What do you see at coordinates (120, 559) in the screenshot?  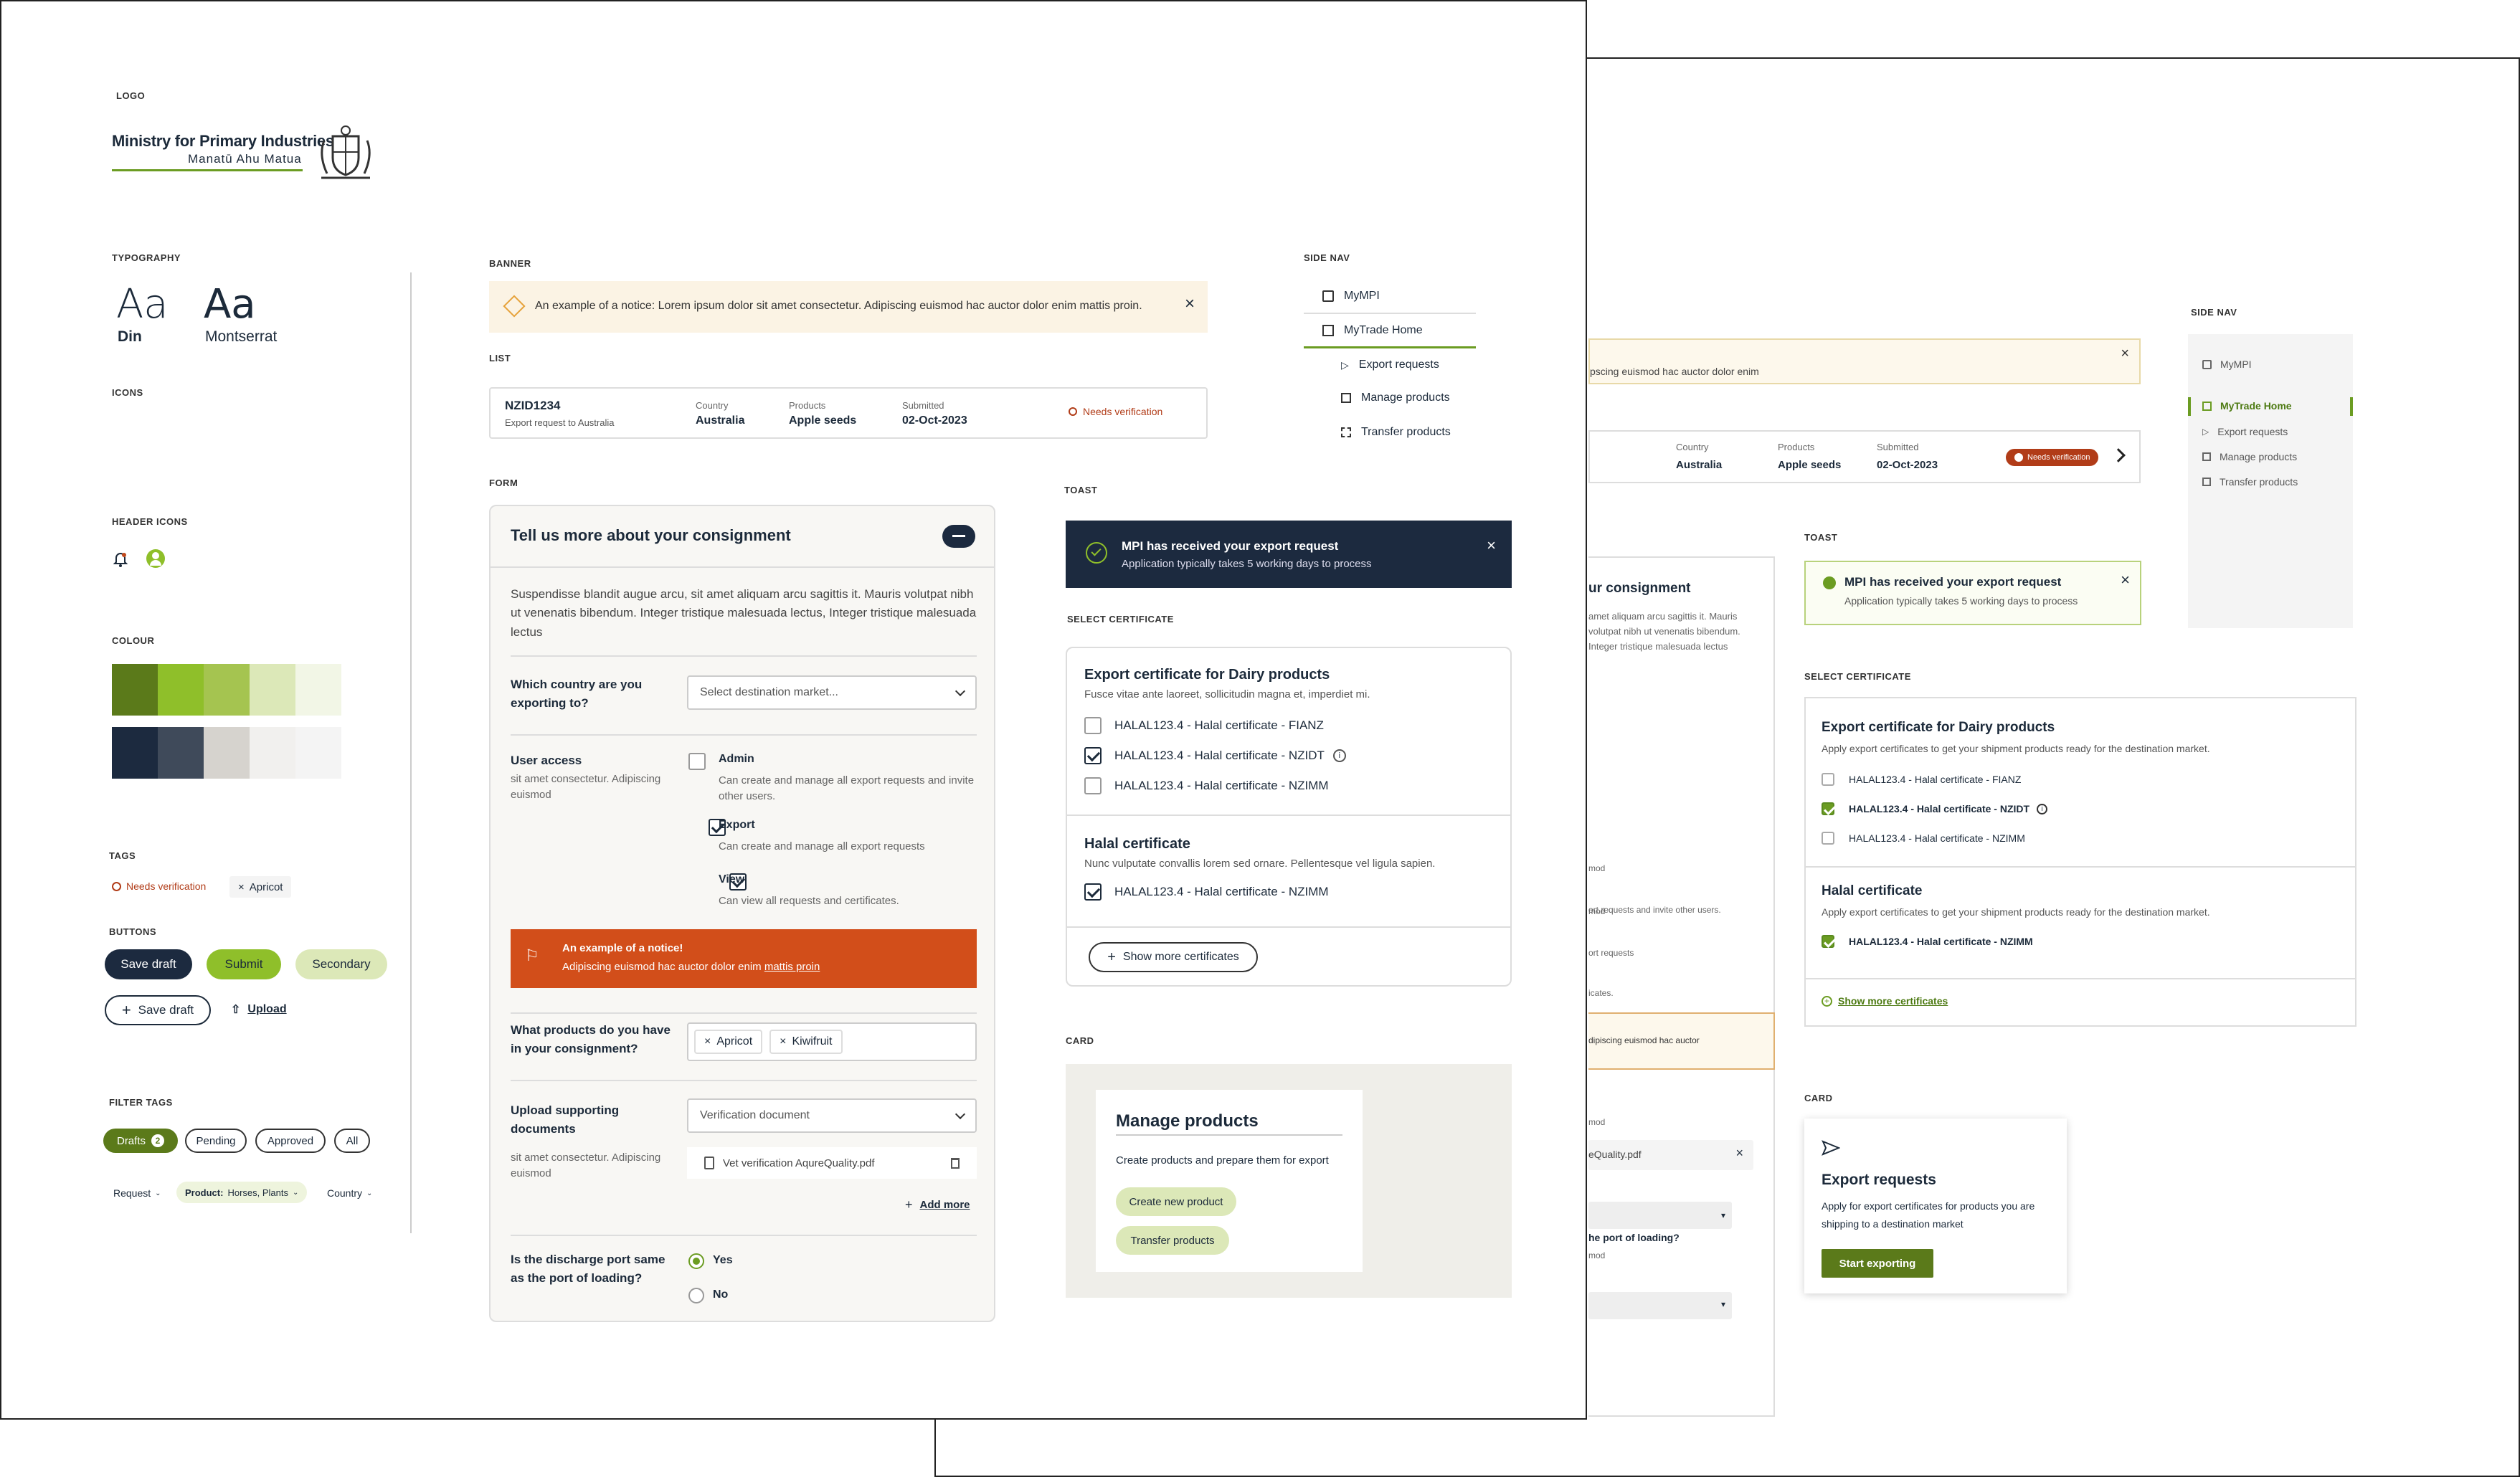 I see `bell-icon` at bounding box center [120, 559].